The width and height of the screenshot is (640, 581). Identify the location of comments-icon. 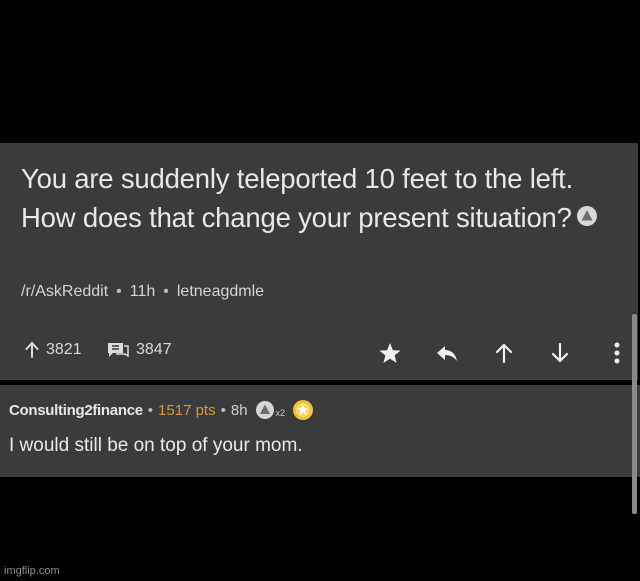
(118, 350).